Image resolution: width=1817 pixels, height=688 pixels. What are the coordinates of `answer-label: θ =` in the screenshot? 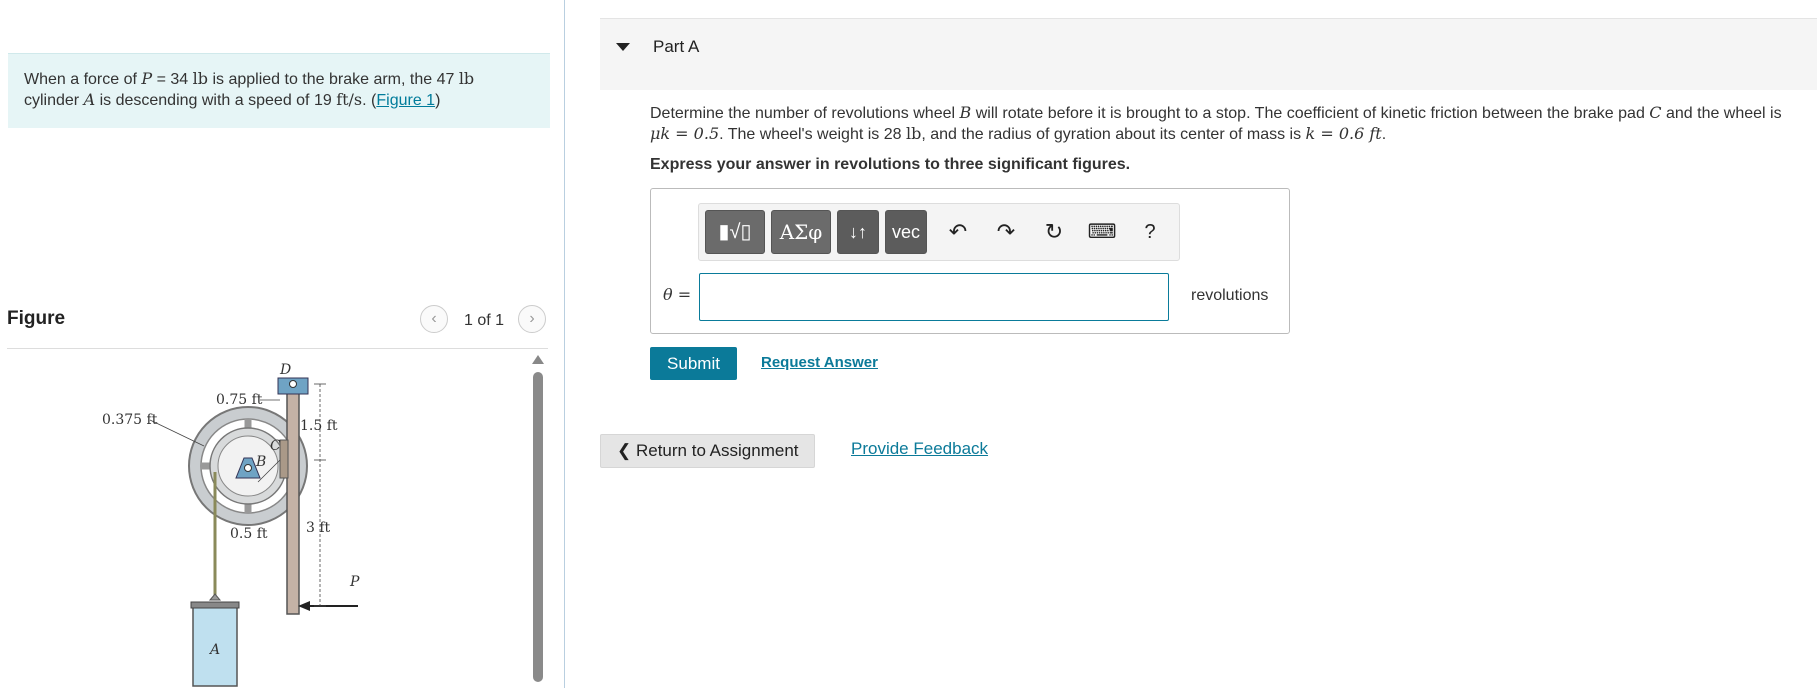 It's located at (677, 294).